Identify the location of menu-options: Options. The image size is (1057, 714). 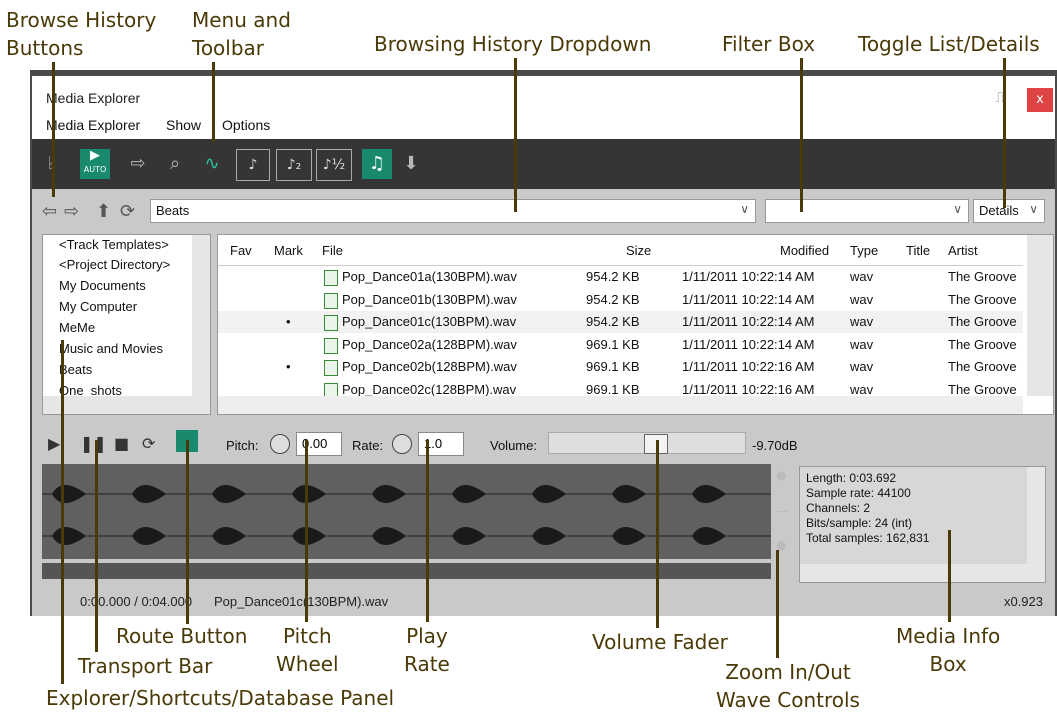
(246, 125).